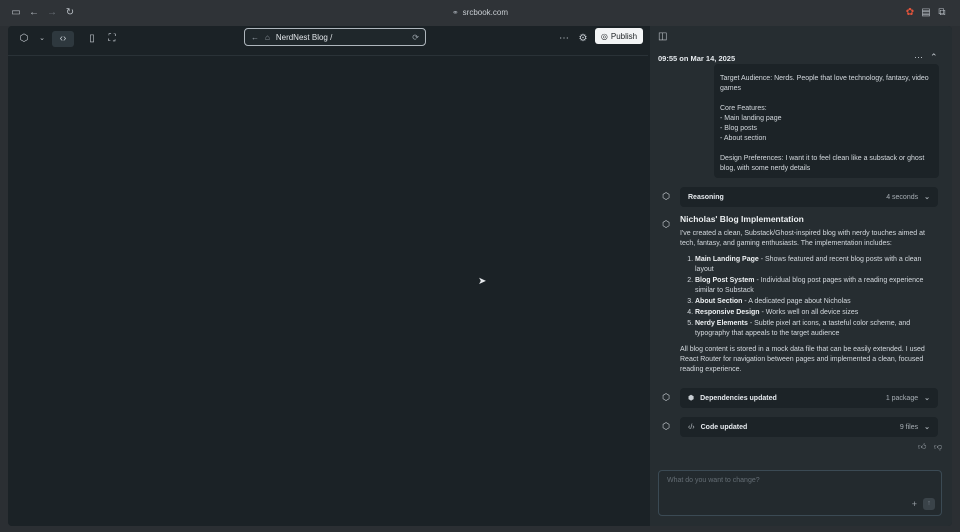 The height and width of the screenshot is (532, 960). Describe the element at coordinates (697, 58) in the screenshot. I see `chat-timestamp: 09:55 on Mar 14, 2025` at that location.